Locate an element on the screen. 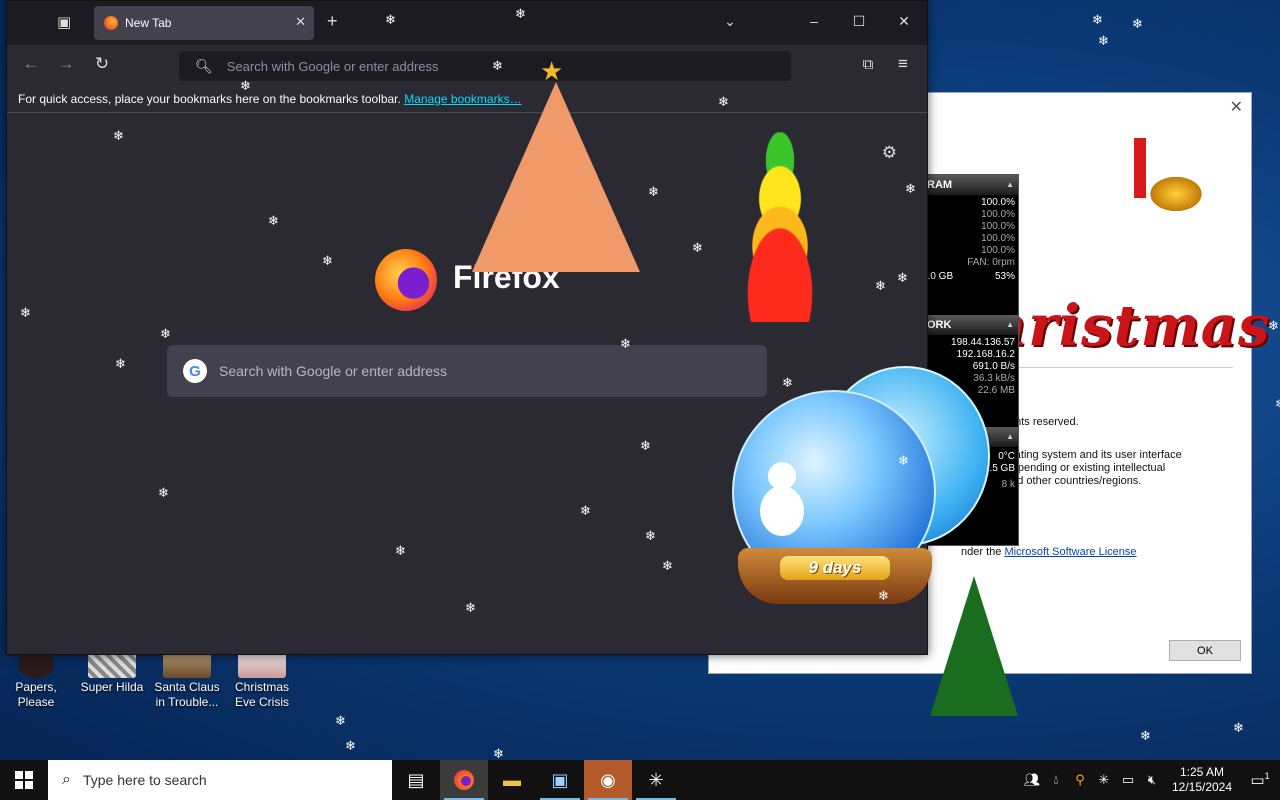  desktop-icon-super-hilda: Super Hilda is located at coordinates (112, 672).